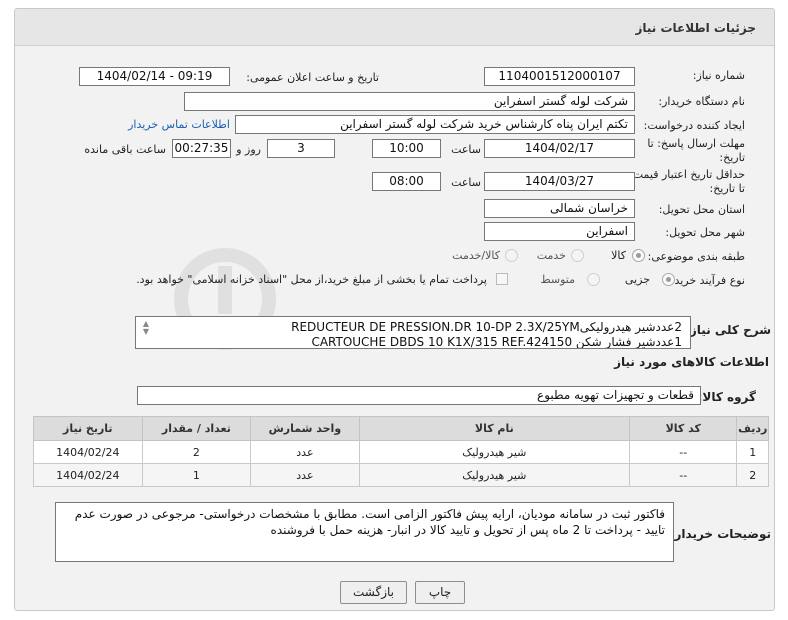 This screenshot has height=620, width=788. Describe the element at coordinates (706, 280) in the screenshot. I see `purchase-process-label: نوع فرآیند خرید :` at that location.